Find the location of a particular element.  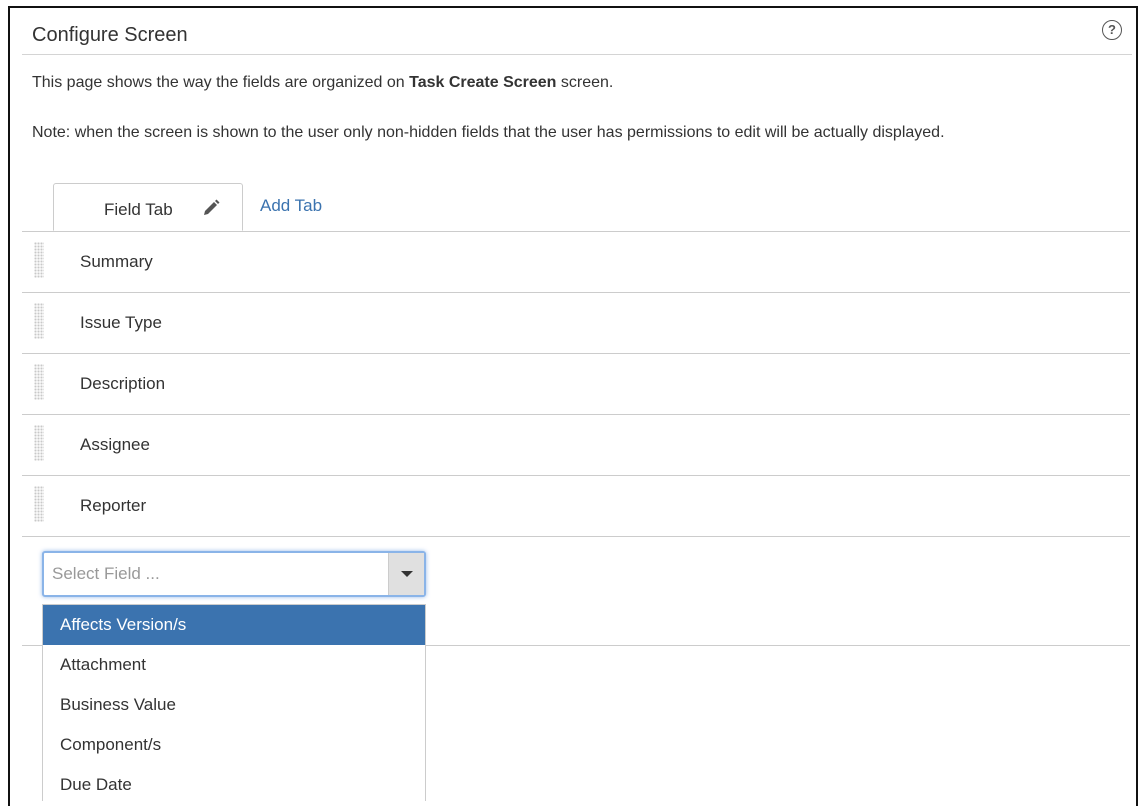

field-row-summary: Summary is located at coordinates (576, 262).